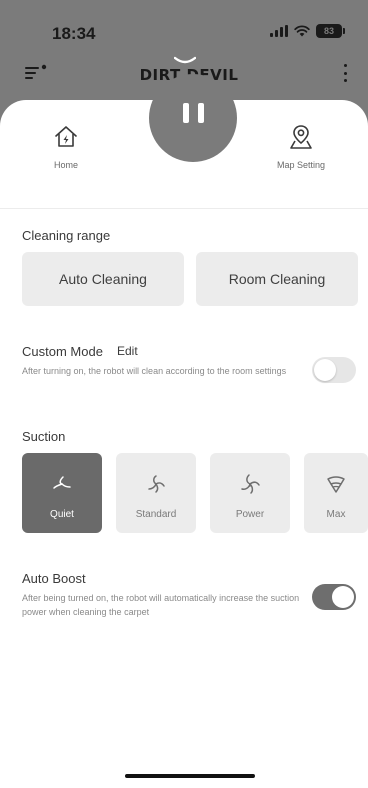  Describe the element at coordinates (250, 484) in the screenshot. I see `fan-power-icon` at that location.